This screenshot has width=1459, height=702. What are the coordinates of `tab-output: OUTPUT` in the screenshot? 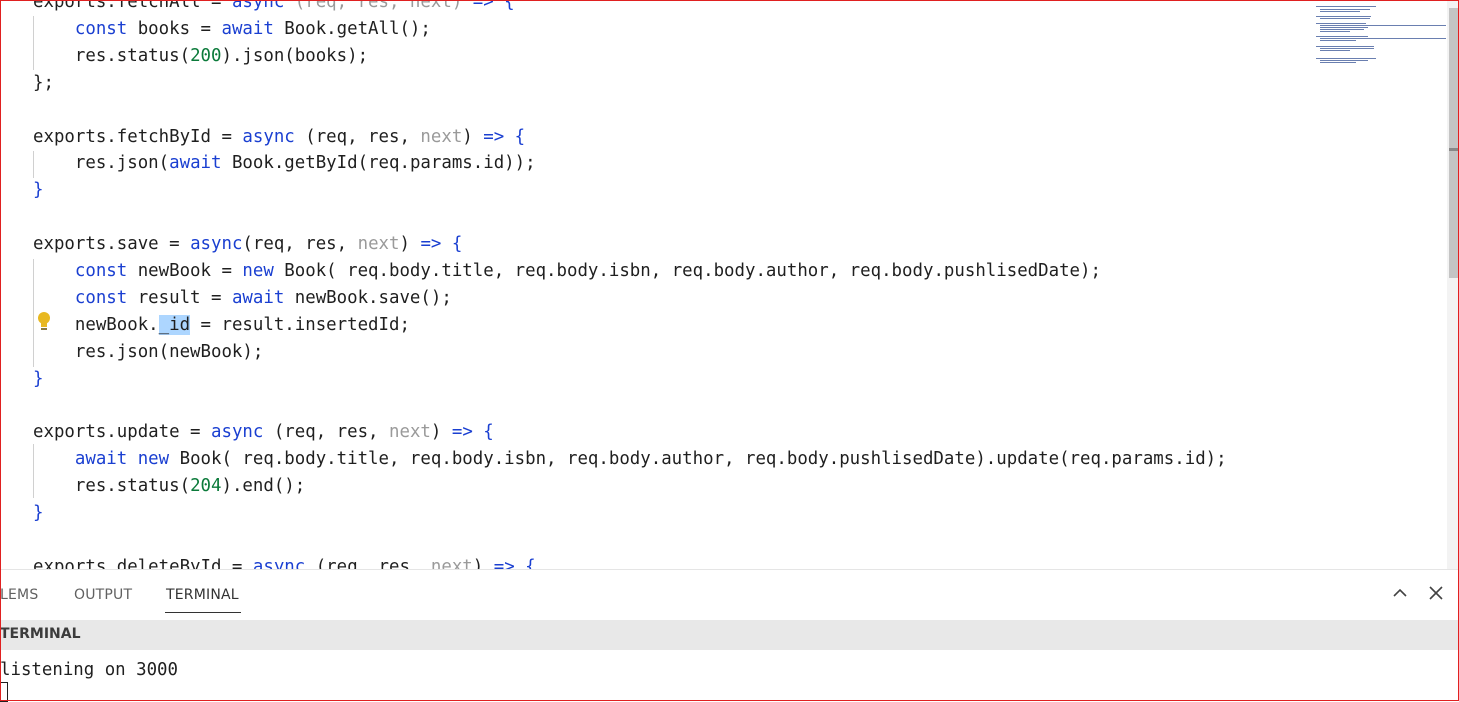 It's located at (103, 595).